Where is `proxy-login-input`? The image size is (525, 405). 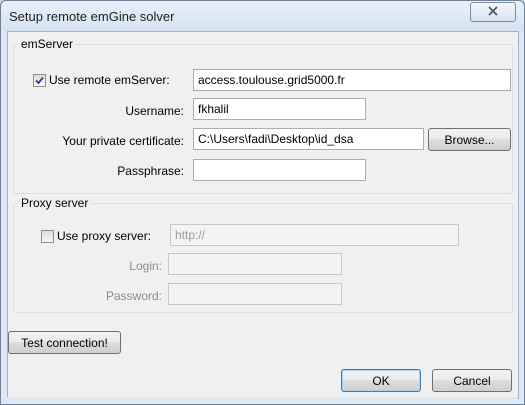
proxy-login-input is located at coordinates (255, 264).